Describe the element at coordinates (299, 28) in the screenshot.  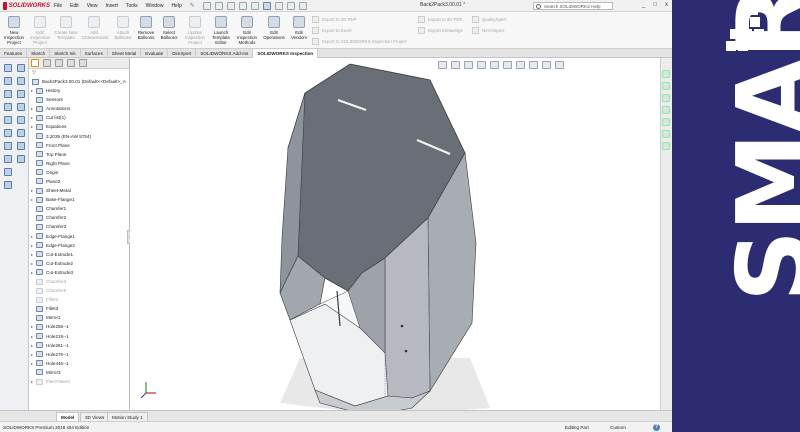
I see `edit-vendors-button: Edit Vendors` at that location.